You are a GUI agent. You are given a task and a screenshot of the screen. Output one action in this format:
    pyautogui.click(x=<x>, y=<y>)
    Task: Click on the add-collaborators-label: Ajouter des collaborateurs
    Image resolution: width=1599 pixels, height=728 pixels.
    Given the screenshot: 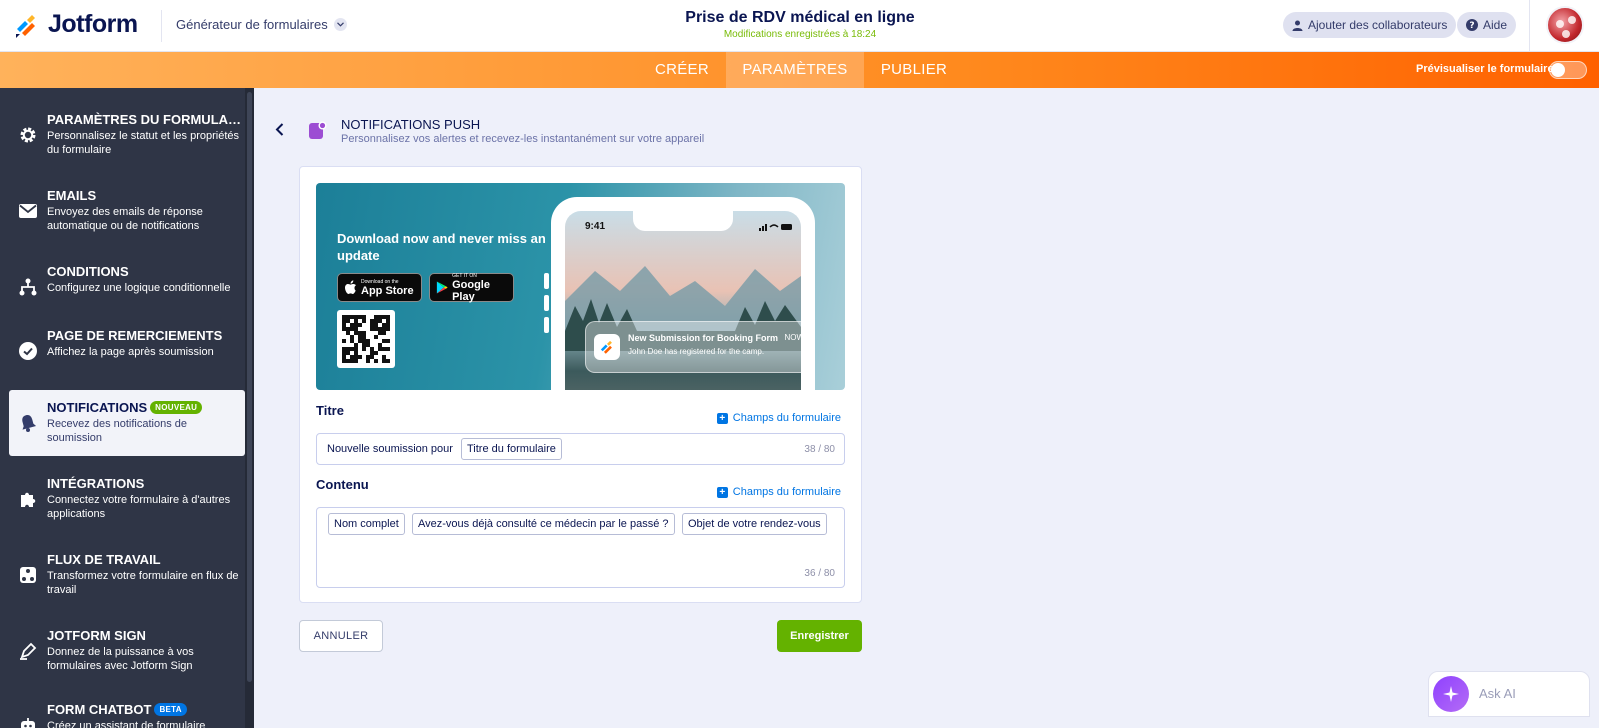 What is the action you would take?
    pyautogui.click(x=1378, y=25)
    